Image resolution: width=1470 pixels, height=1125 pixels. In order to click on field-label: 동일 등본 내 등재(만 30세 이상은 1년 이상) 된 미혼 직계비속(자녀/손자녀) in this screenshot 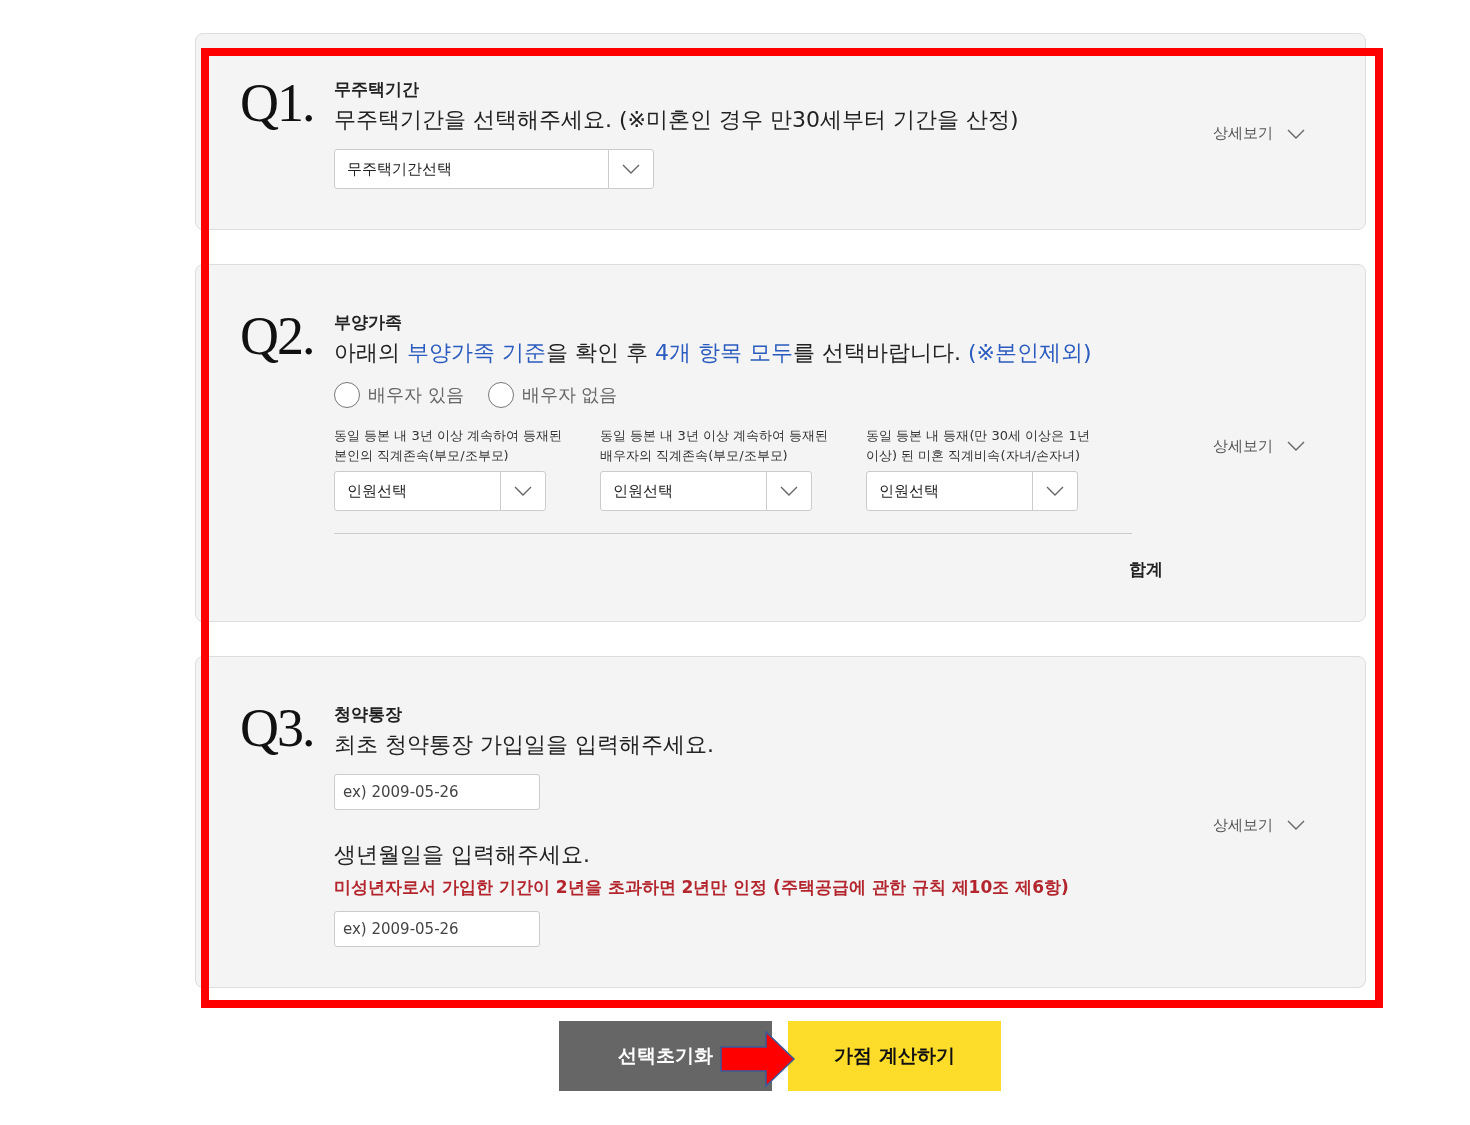, I will do `click(978, 446)`.